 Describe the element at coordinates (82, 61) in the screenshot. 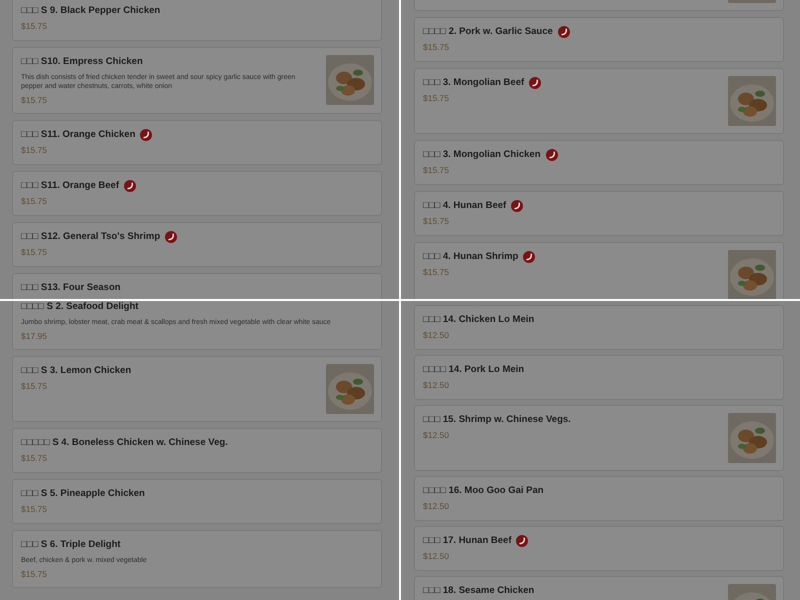

I see `dish-name: □□□ S10. Empress Chicken` at that location.